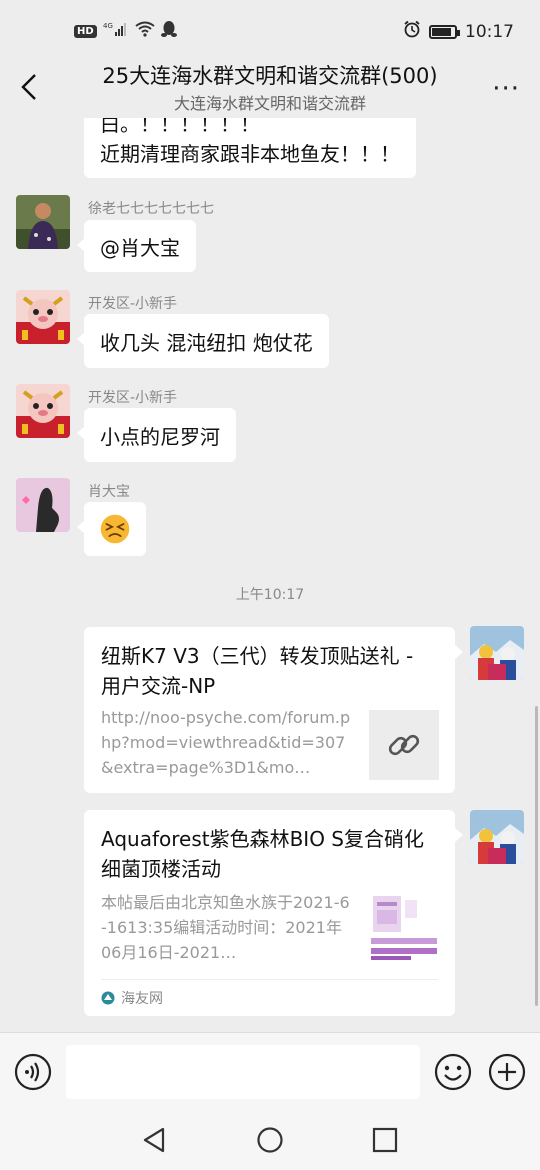 The height and width of the screenshot is (1170, 540). I want to click on card-title: 纽斯K7 V3（三代）转发顶贴送礼 - 用户交流-NP, so click(257, 671).